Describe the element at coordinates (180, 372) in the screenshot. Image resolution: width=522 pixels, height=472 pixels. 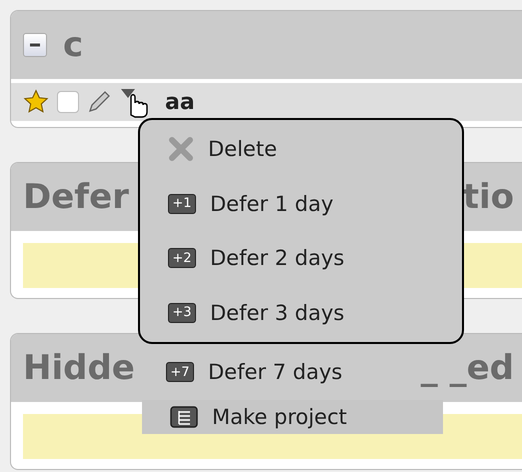
I see `defer-badge: +7` at that location.